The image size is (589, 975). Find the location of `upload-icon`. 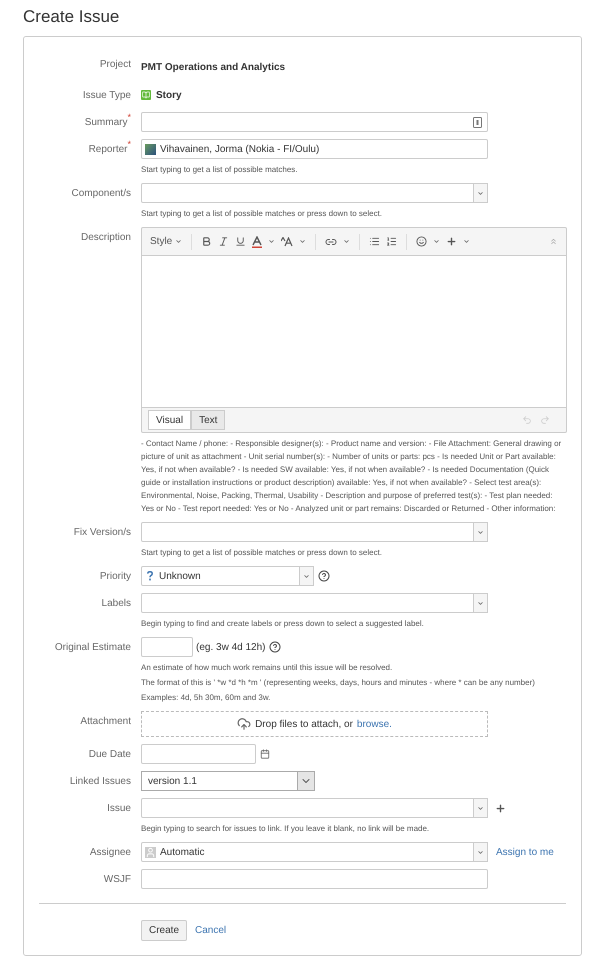

upload-icon is located at coordinates (244, 724).